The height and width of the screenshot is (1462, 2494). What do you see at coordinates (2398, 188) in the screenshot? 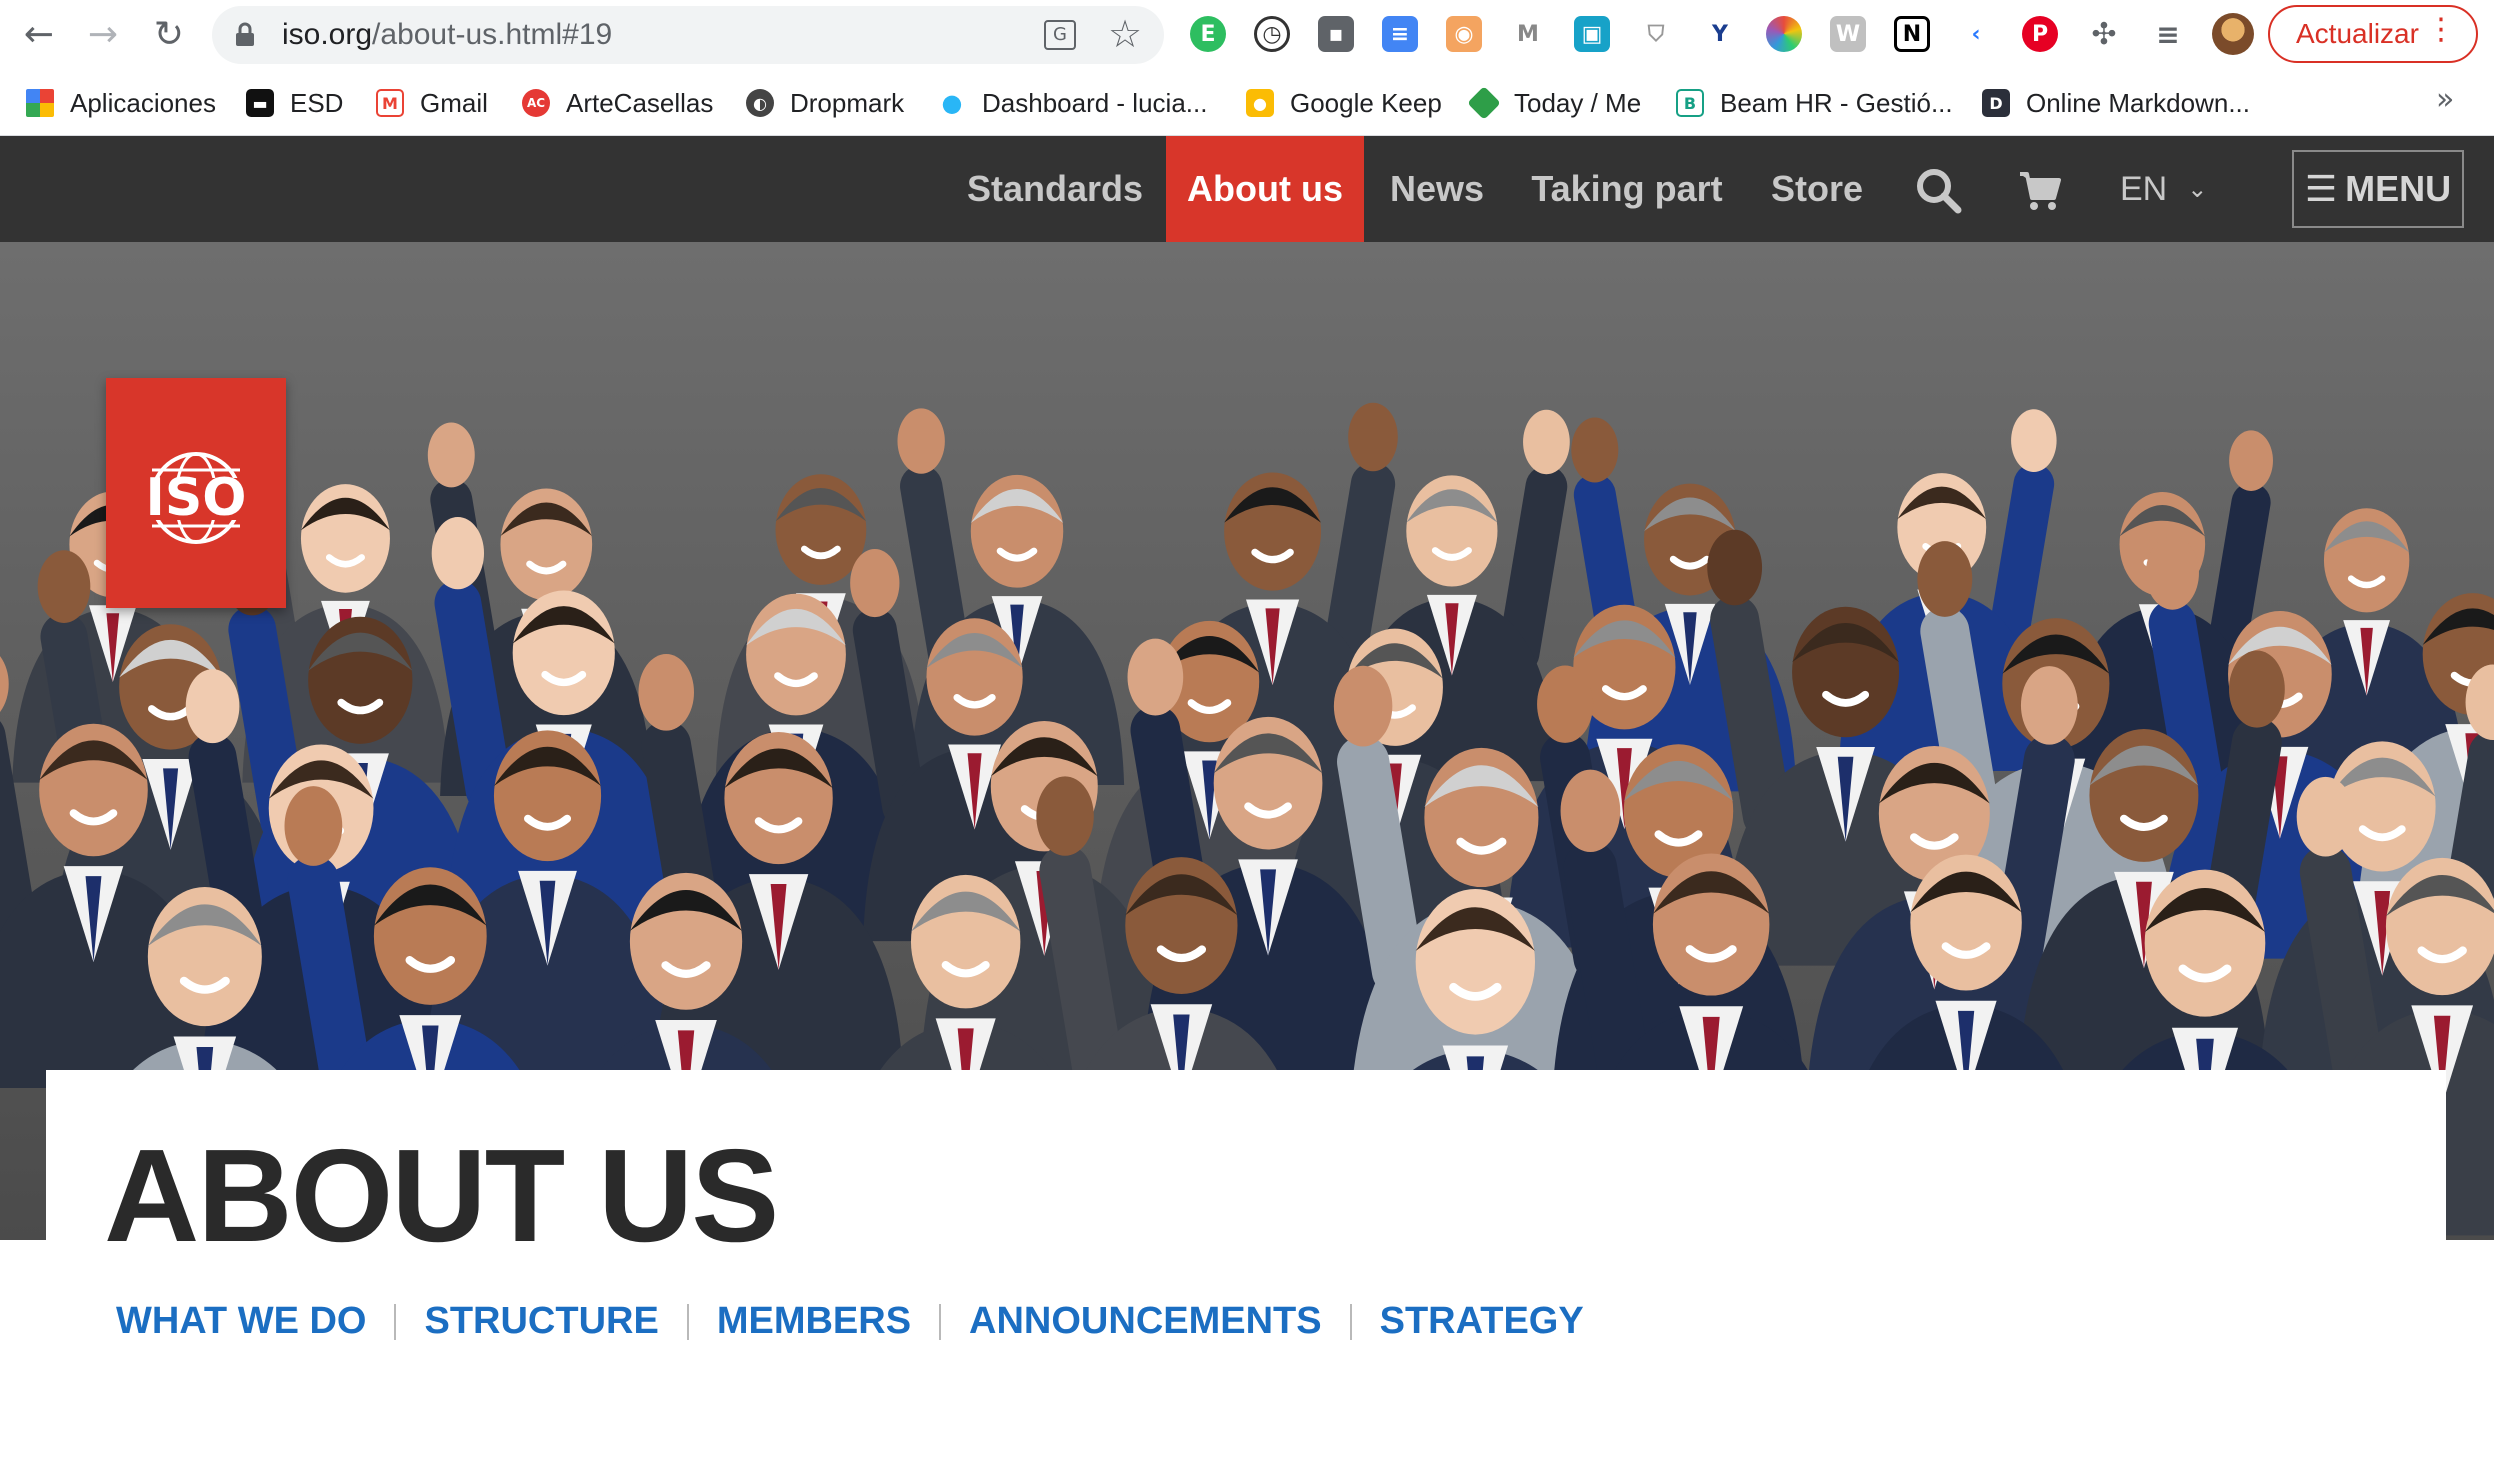
I see `menu-label: MENU` at bounding box center [2398, 188].